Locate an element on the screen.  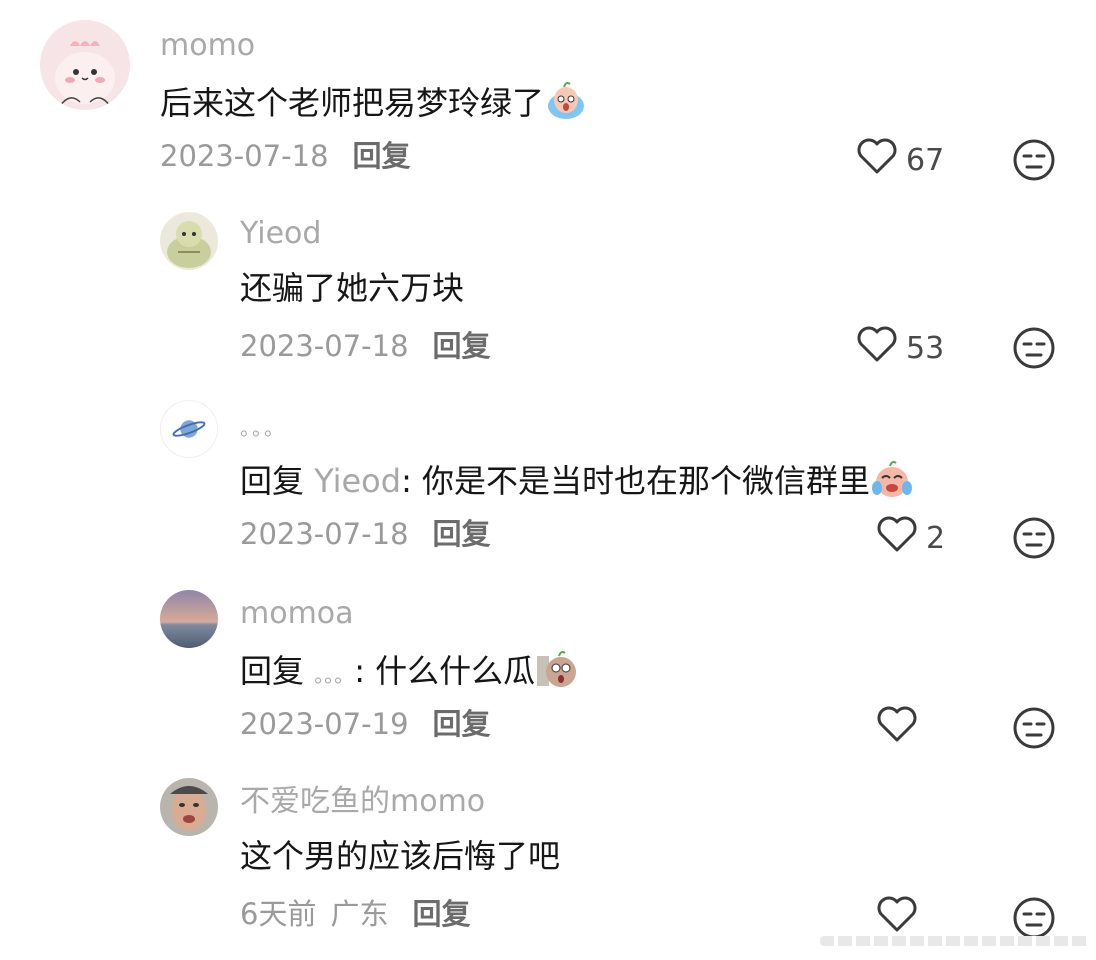
comment-text: 这个男的应该后悔了吧 is located at coordinates (400, 856).